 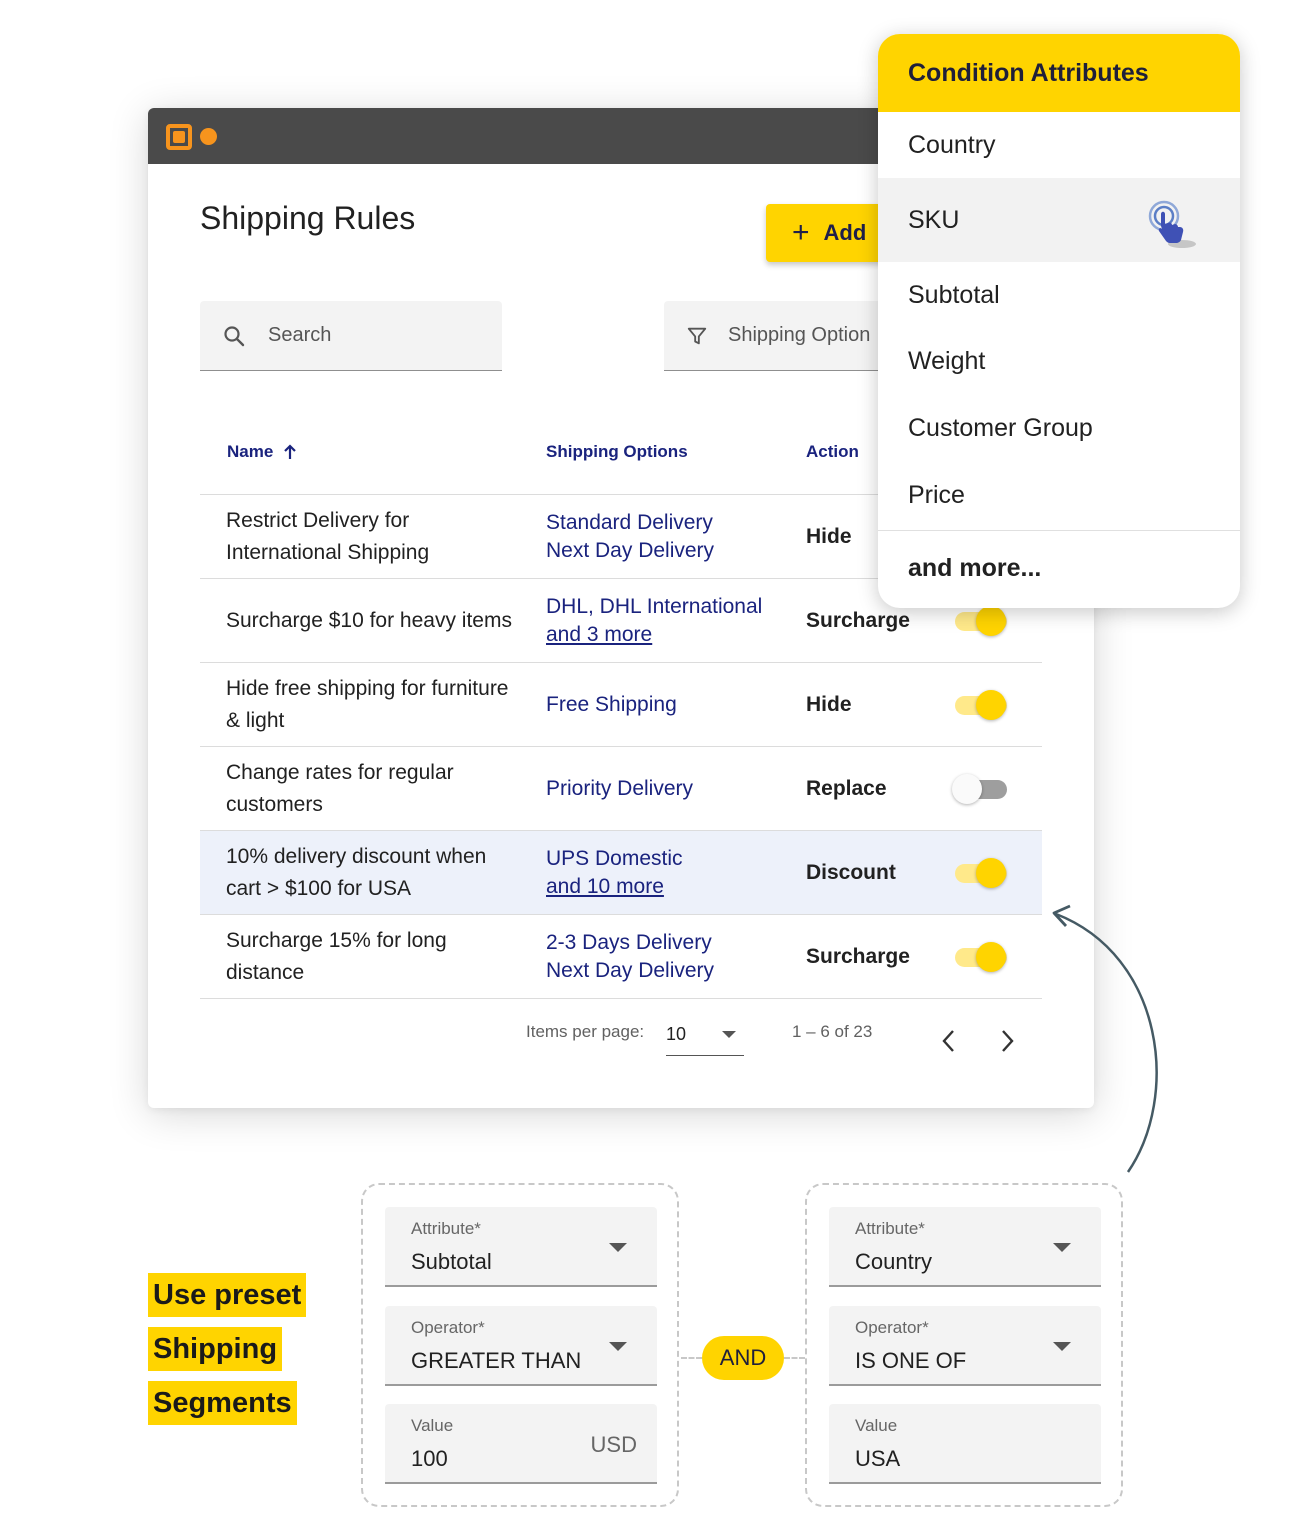 What do you see at coordinates (832, 1031) in the screenshot?
I see `pagination-range: 1 – 6 of 23` at bounding box center [832, 1031].